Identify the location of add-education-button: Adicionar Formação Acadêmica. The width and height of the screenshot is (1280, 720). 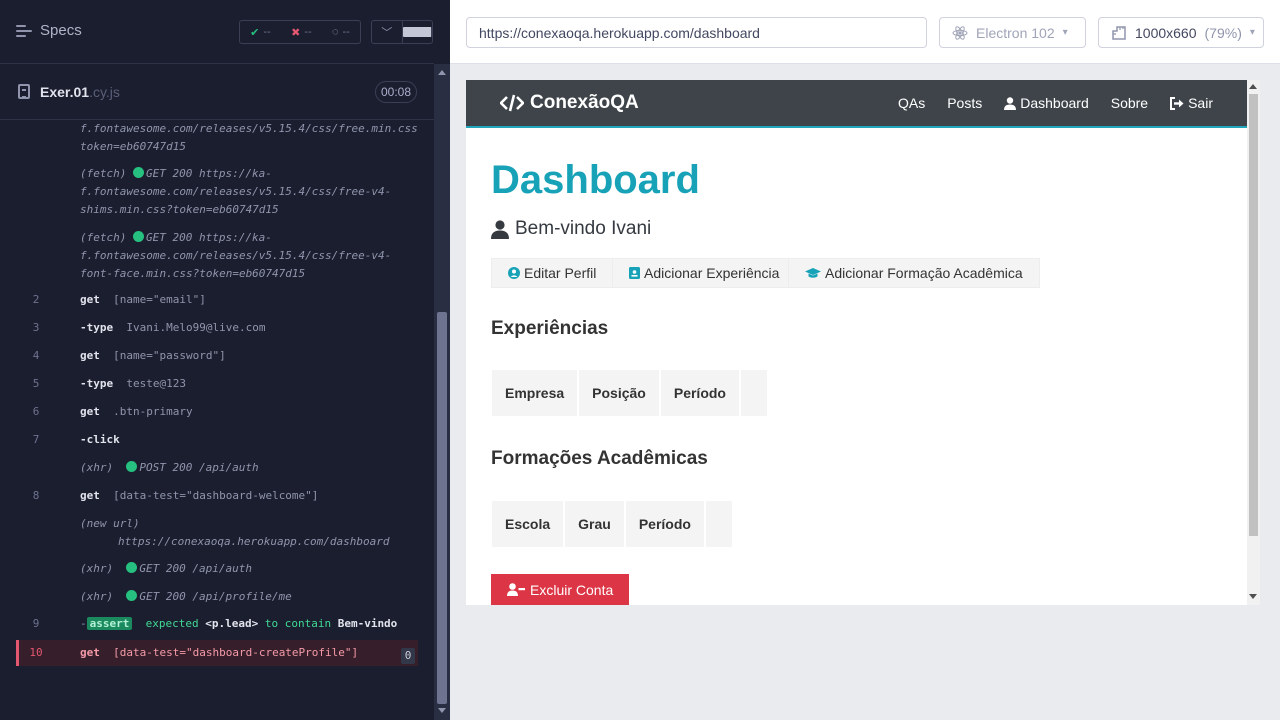
(914, 273).